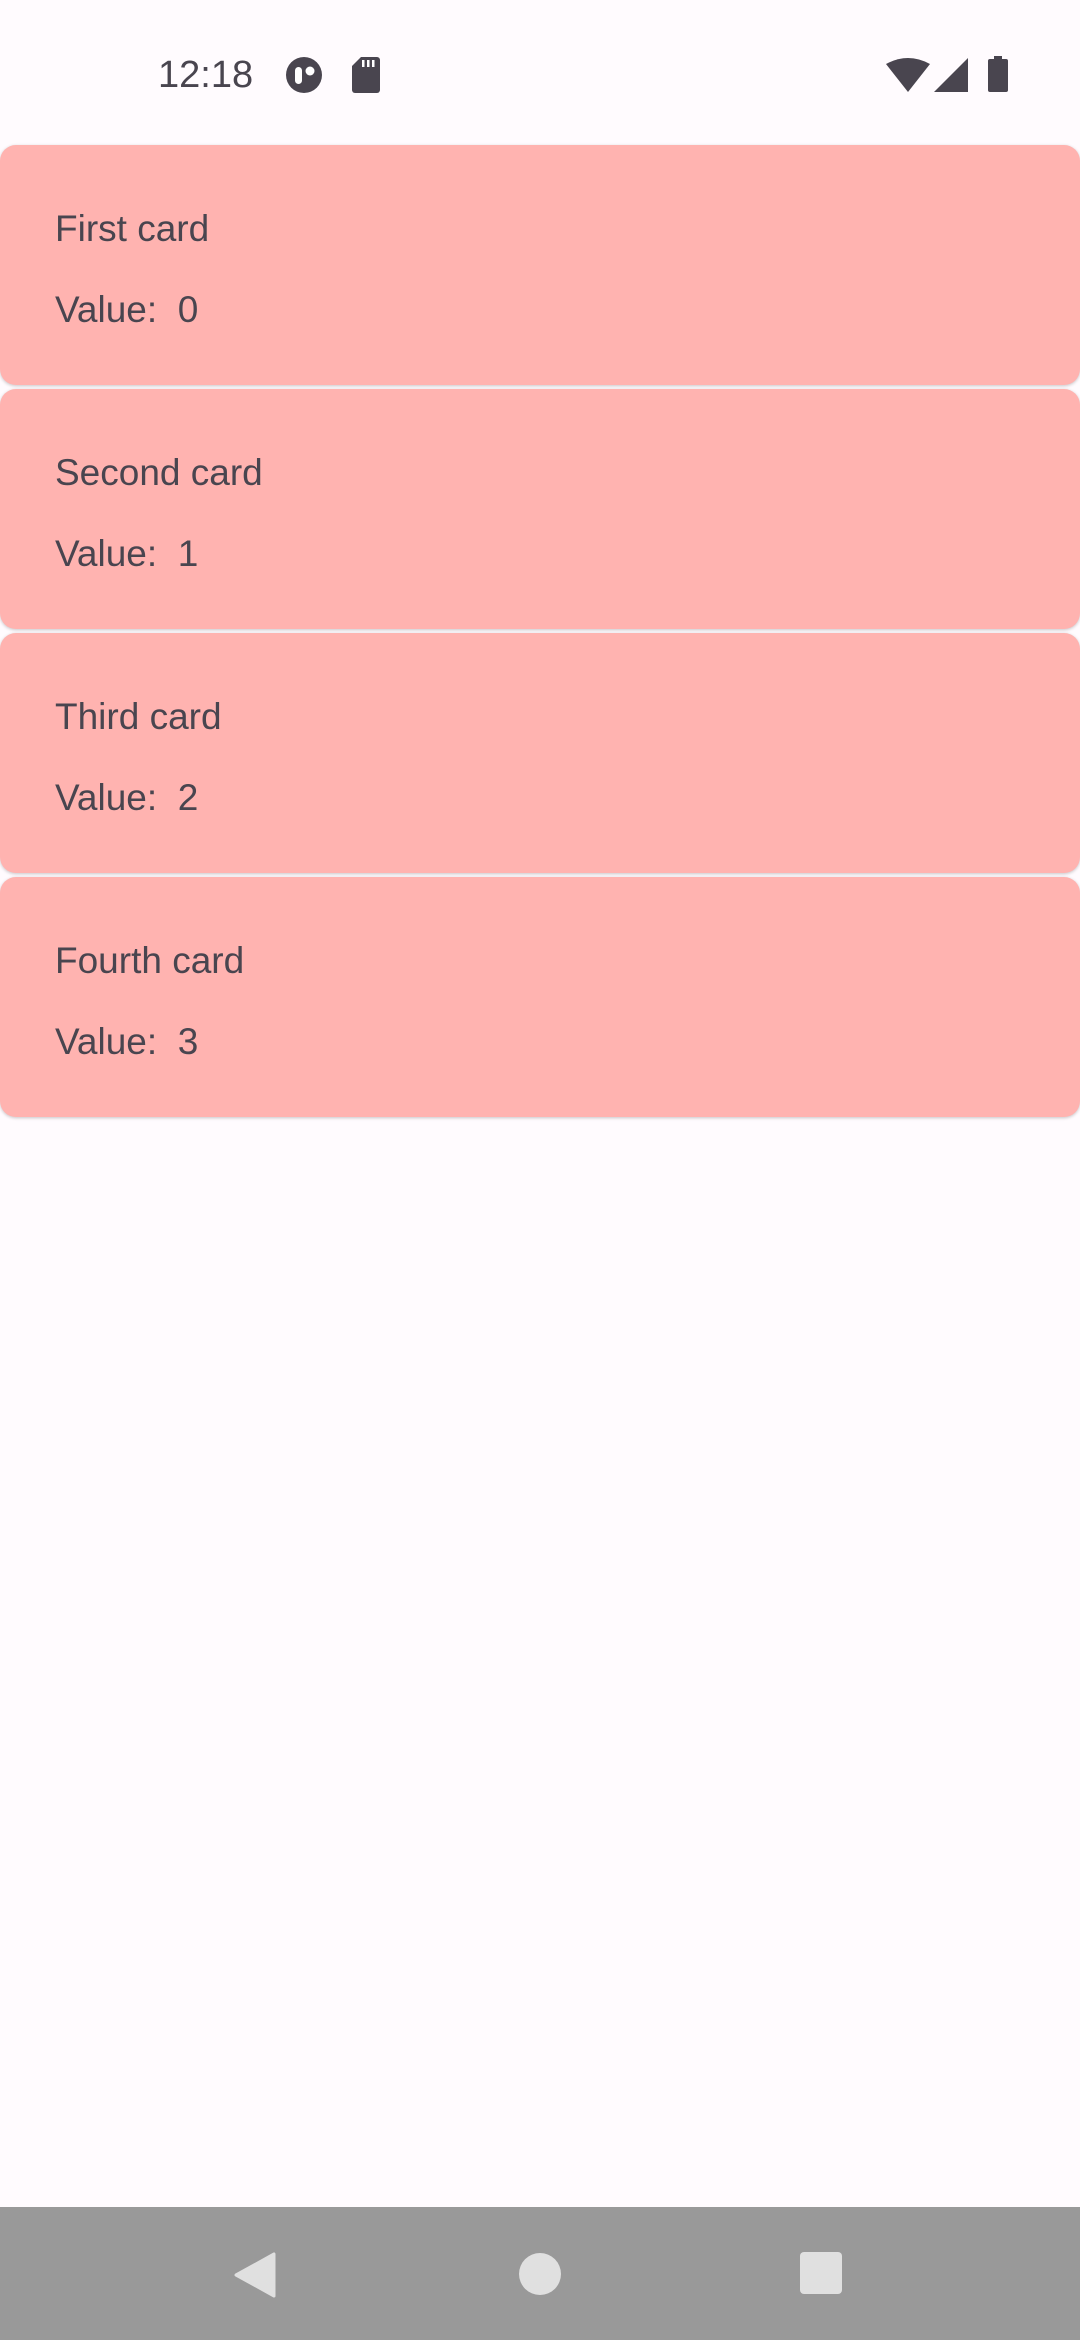 Image resolution: width=1080 pixels, height=2340 pixels. I want to click on sd-card-icon, so click(366, 75).